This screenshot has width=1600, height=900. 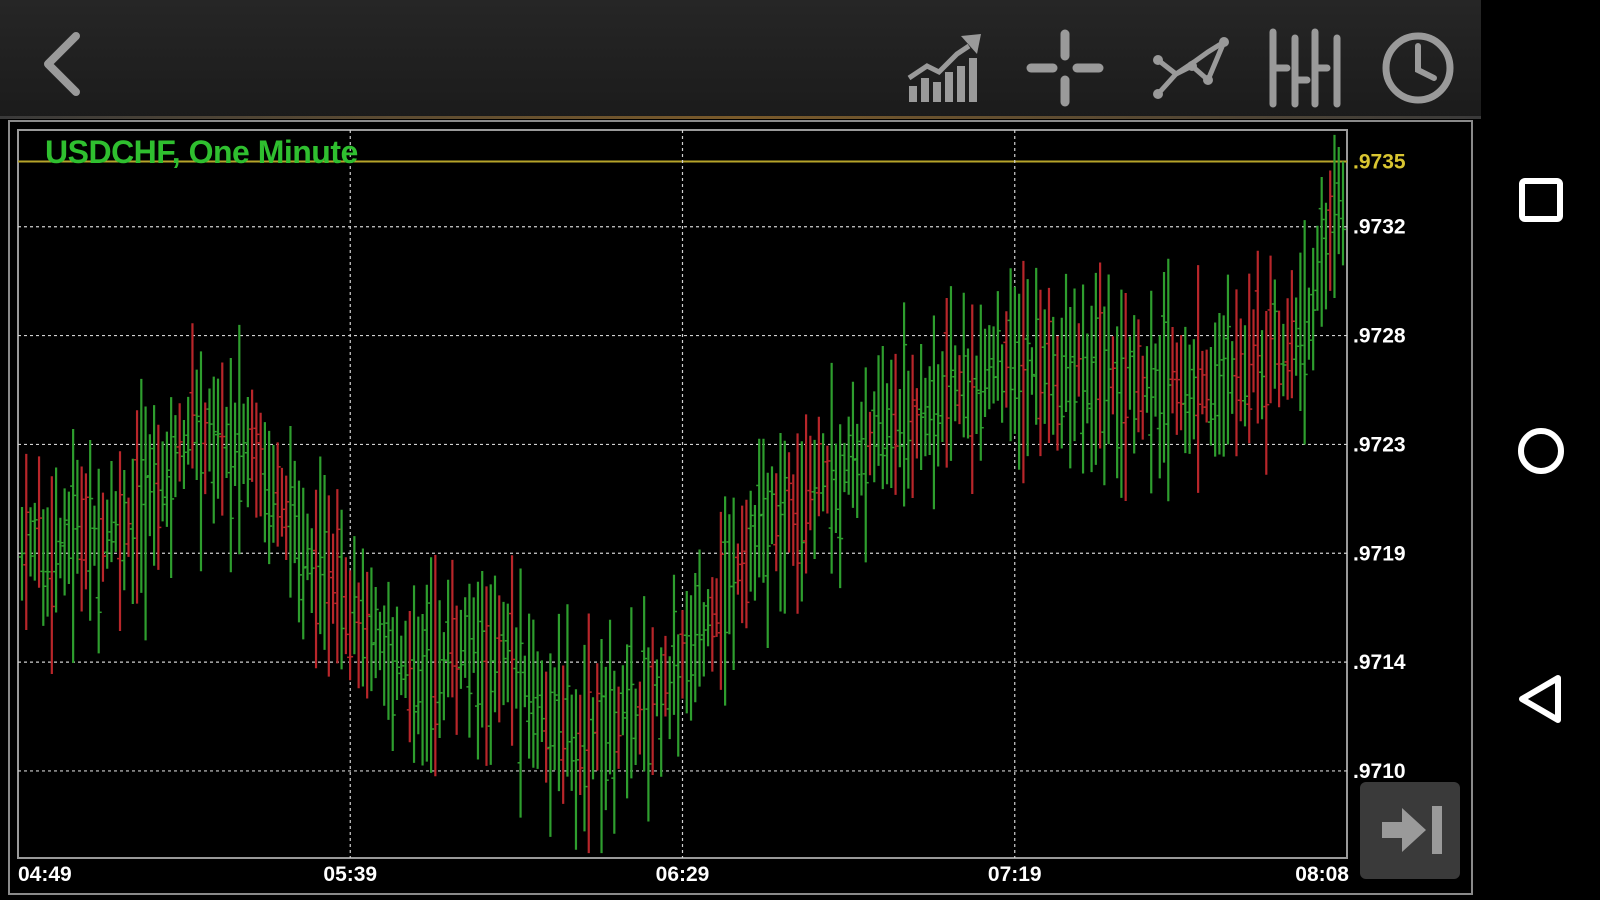 What do you see at coordinates (1379, 444) in the screenshot?
I see `y-tick-label: .9723` at bounding box center [1379, 444].